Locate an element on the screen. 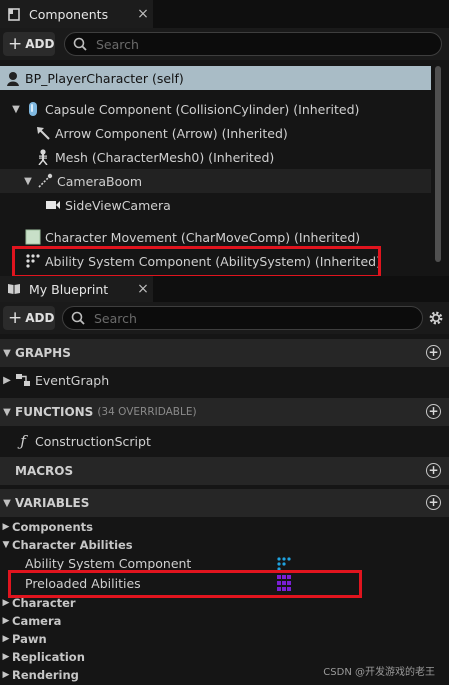 The image size is (449, 685). movement-icon is located at coordinates (33, 237).